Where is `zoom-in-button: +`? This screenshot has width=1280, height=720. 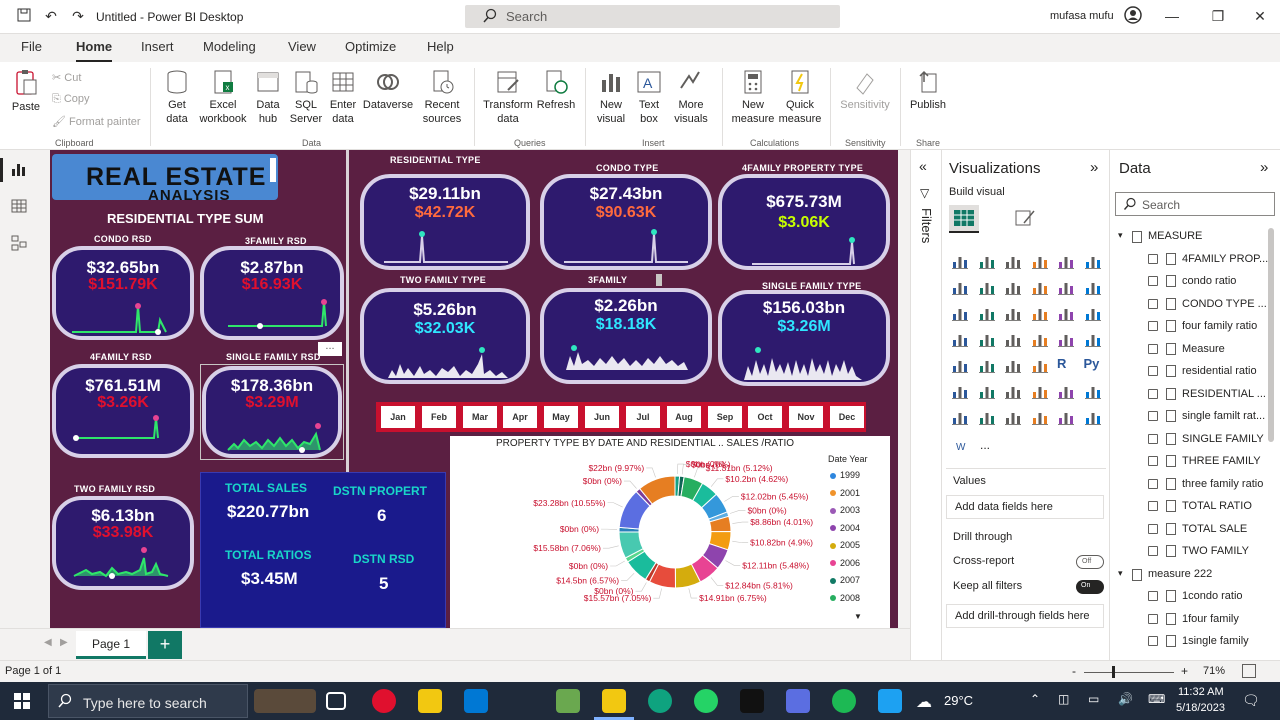
zoom-in-button: + is located at coordinates (1184, 671).